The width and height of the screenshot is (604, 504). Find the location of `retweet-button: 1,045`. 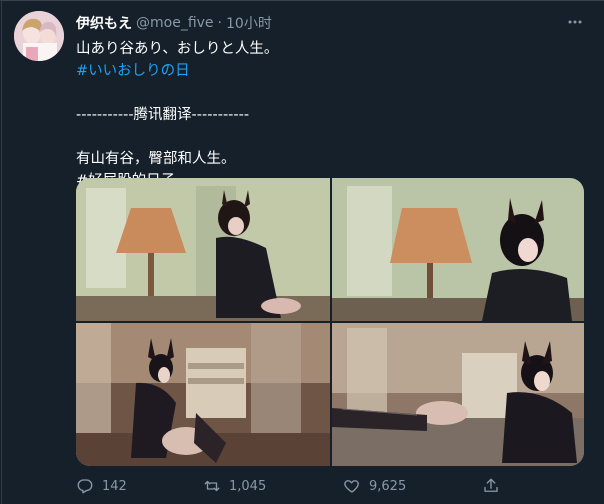

retweet-button: 1,045 is located at coordinates (234, 486).